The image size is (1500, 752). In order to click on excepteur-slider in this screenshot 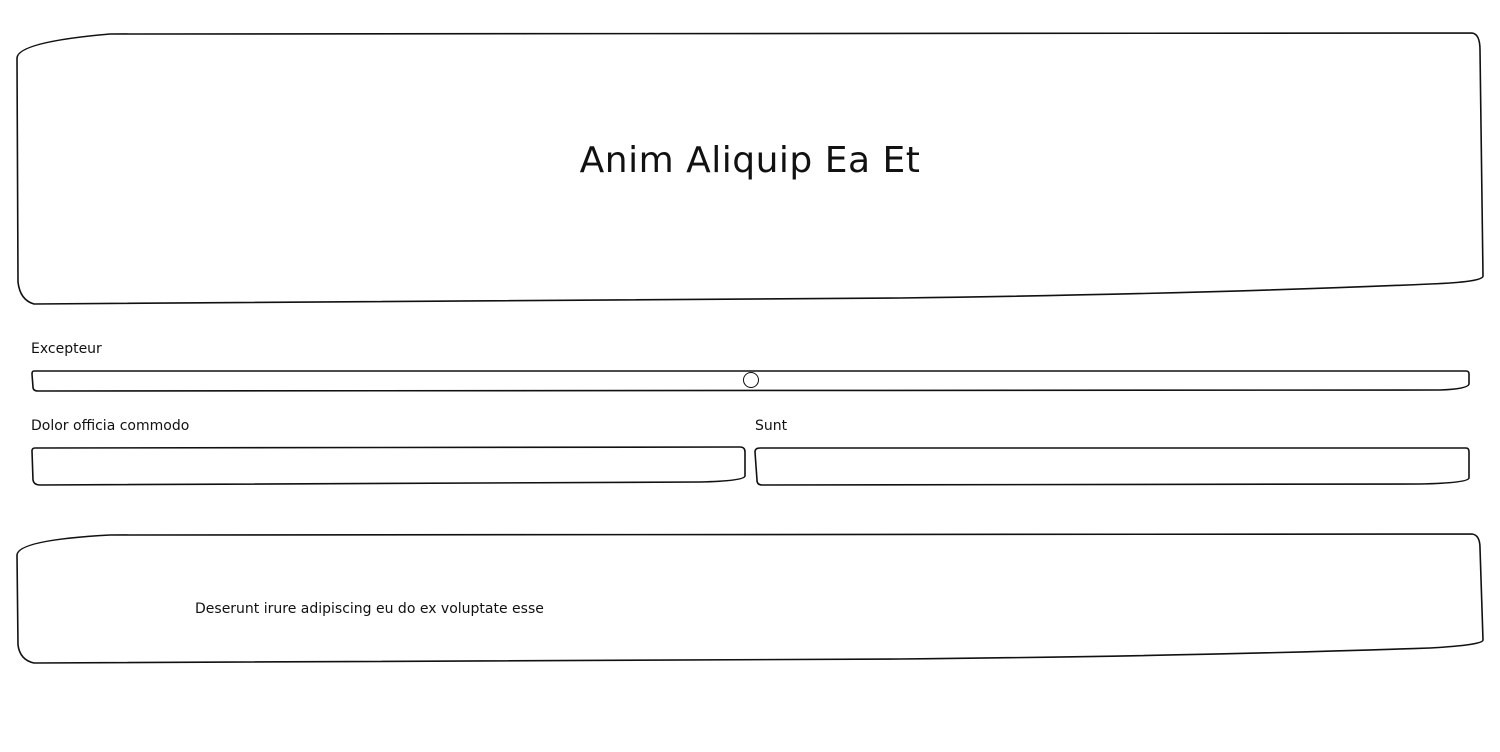, I will do `click(750, 380)`.